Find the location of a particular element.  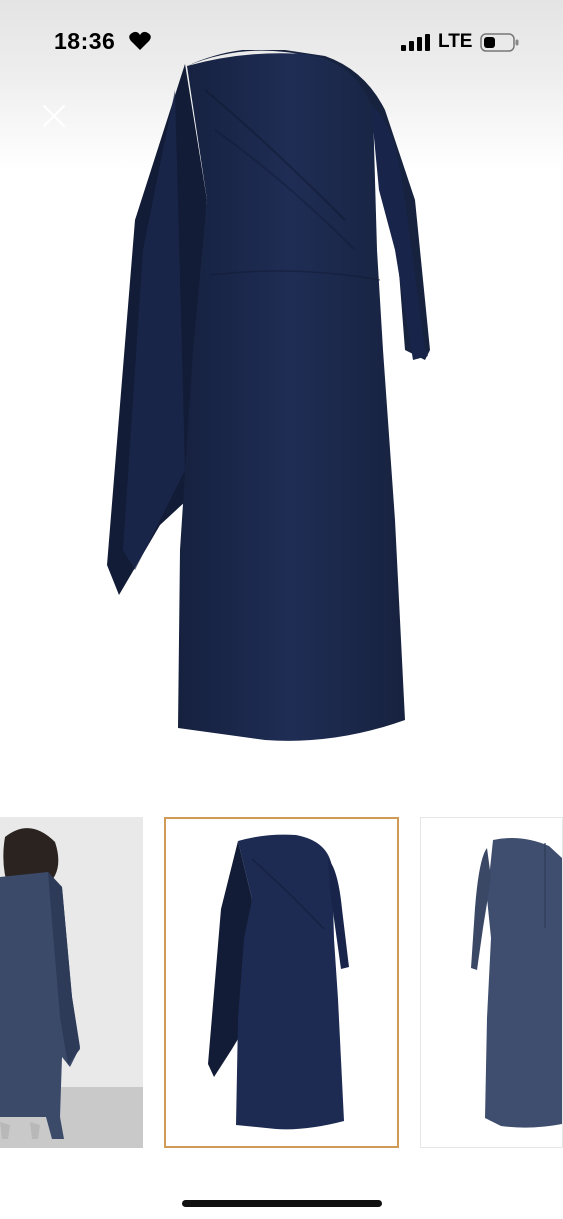

home-indicator is located at coordinates (282, 1203).